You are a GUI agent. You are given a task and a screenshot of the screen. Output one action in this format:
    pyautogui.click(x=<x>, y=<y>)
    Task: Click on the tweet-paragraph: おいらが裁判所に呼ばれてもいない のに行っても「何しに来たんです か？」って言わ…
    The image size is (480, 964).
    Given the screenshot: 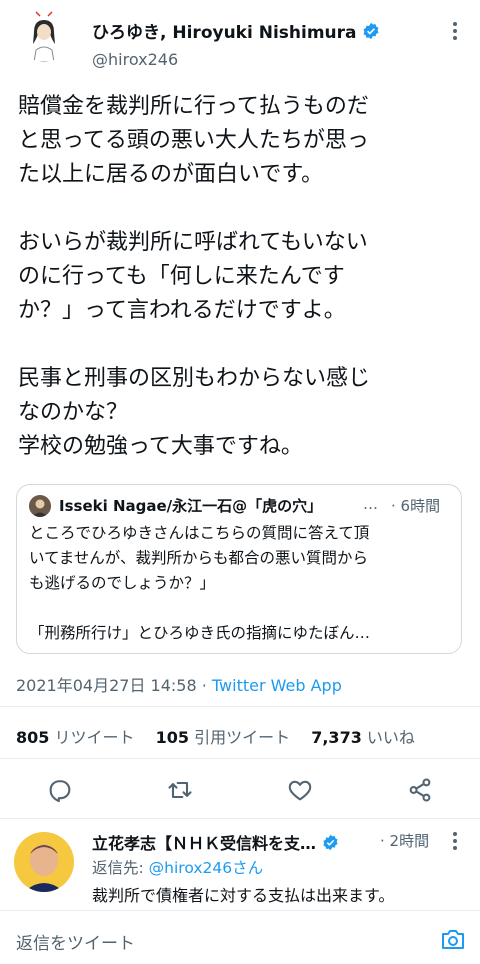 What is the action you would take?
    pyautogui.click(x=193, y=276)
    